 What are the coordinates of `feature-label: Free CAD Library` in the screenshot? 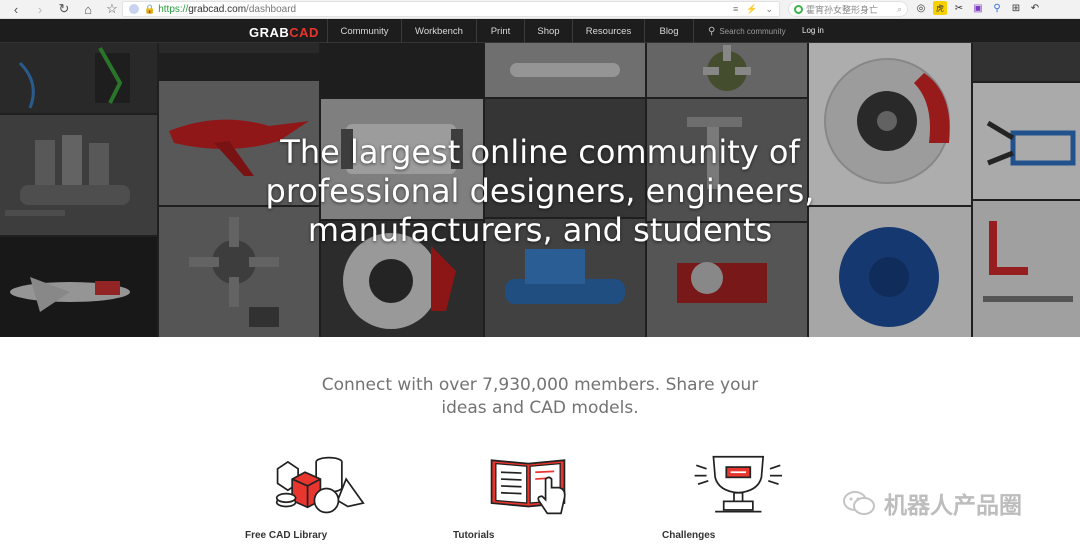 It's located at (286, 535).